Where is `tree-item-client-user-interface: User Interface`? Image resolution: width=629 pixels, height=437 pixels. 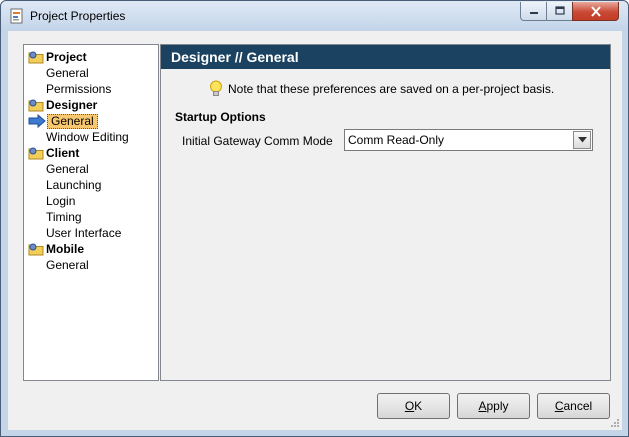
tree-item-client-user-interface: User Interface is located at coordinates (83, 233).